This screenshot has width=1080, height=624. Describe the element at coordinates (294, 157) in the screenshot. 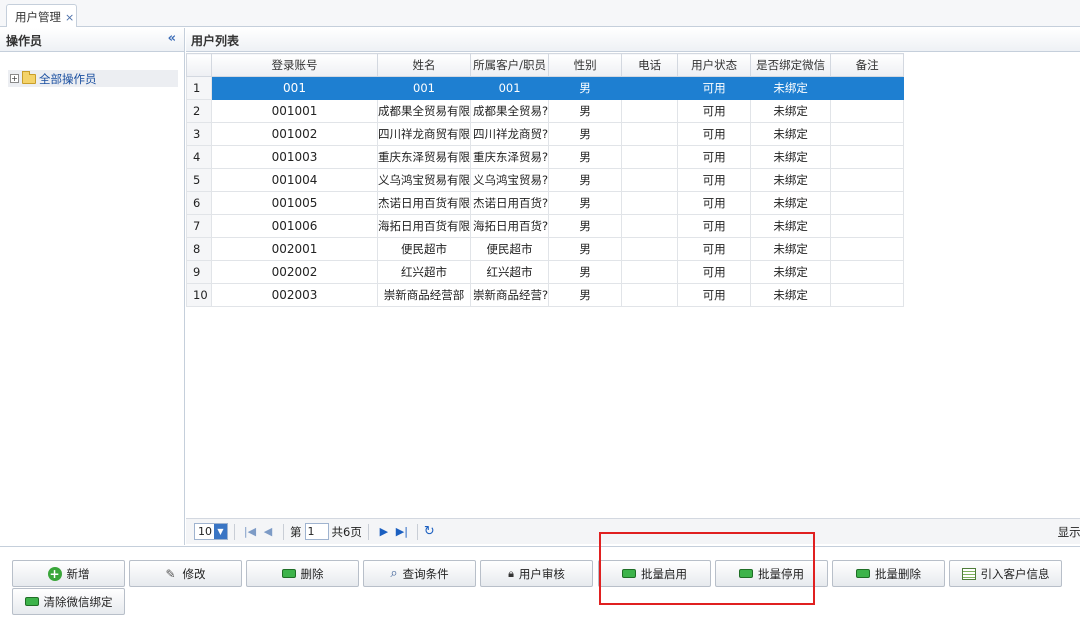

I see `account-cell: 001003` at that location.